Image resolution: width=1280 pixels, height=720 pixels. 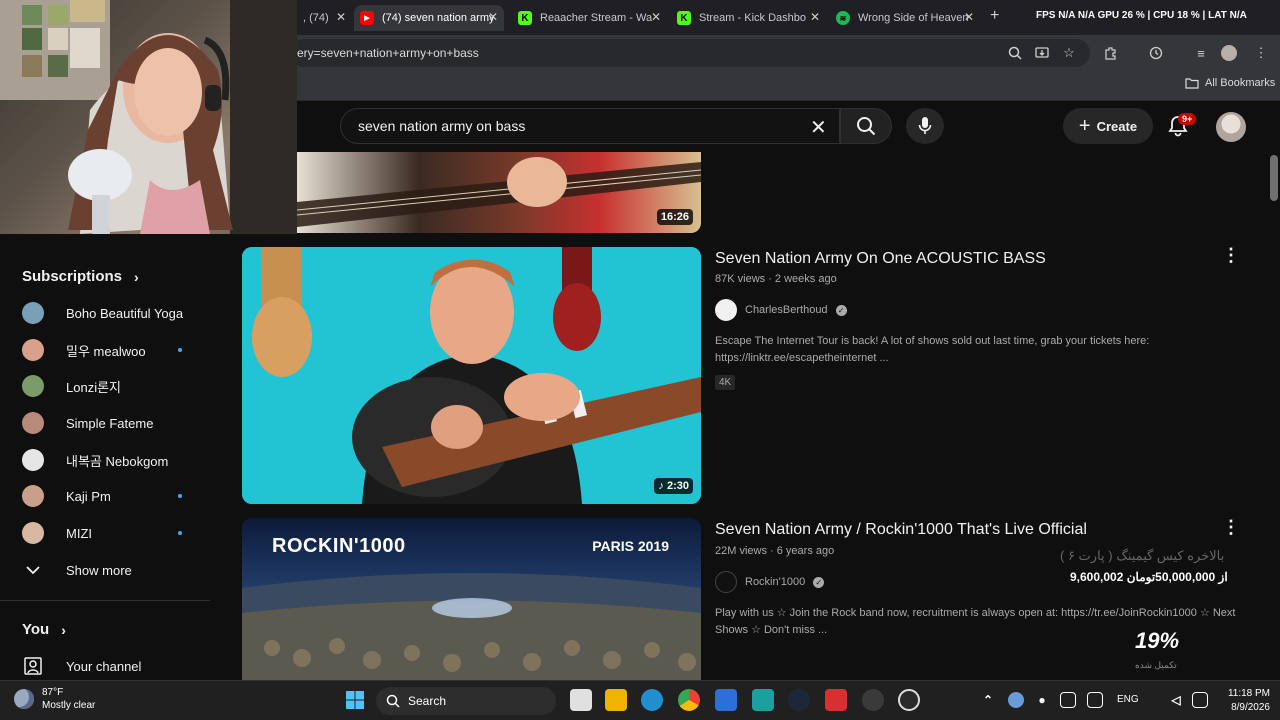 I want to click on all-bookmarks-button: All Bookmarks, so click(x=1230, y=83).